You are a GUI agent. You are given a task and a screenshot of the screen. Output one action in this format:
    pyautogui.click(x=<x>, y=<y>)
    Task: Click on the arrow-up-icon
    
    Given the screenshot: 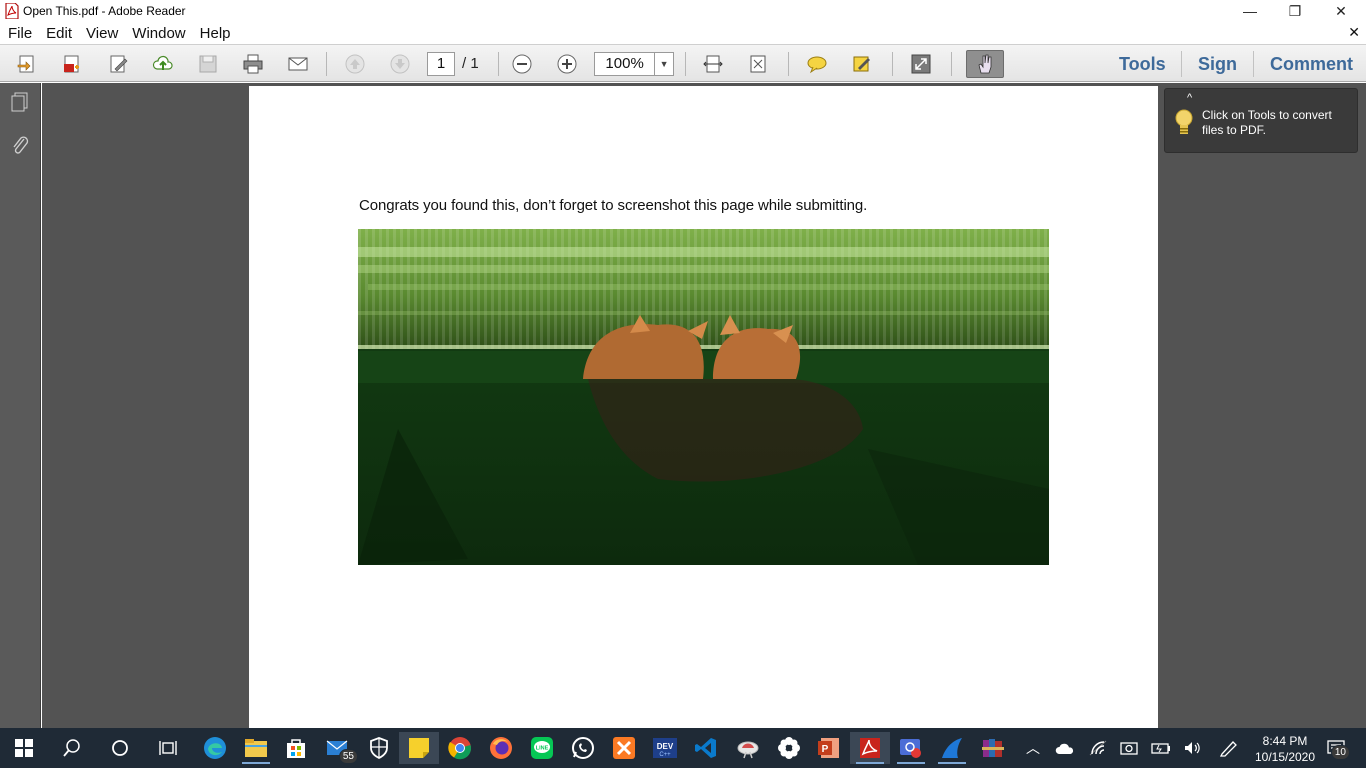 What is the action you would take?
    pyautogui.click(x=355, y=64)
    